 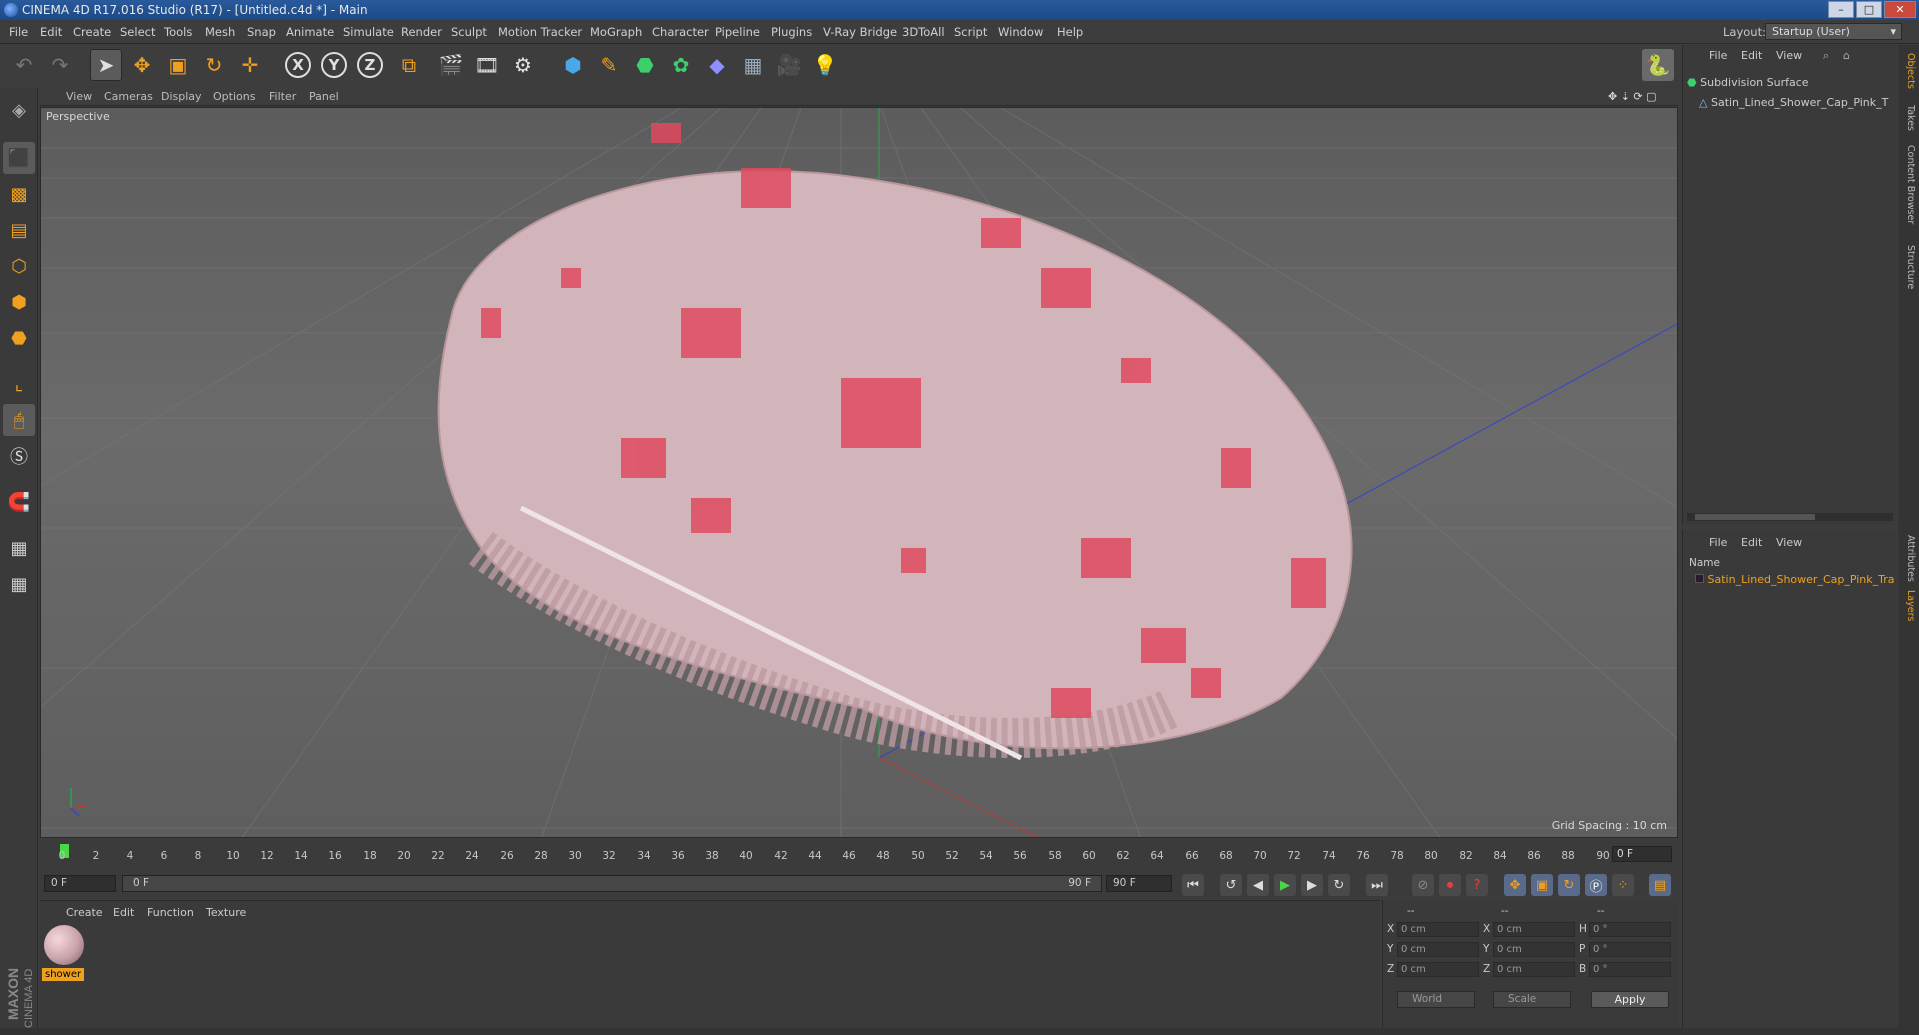 I want to click on subdivision-surface-icon: ⬣, so click(x=645, y=65).